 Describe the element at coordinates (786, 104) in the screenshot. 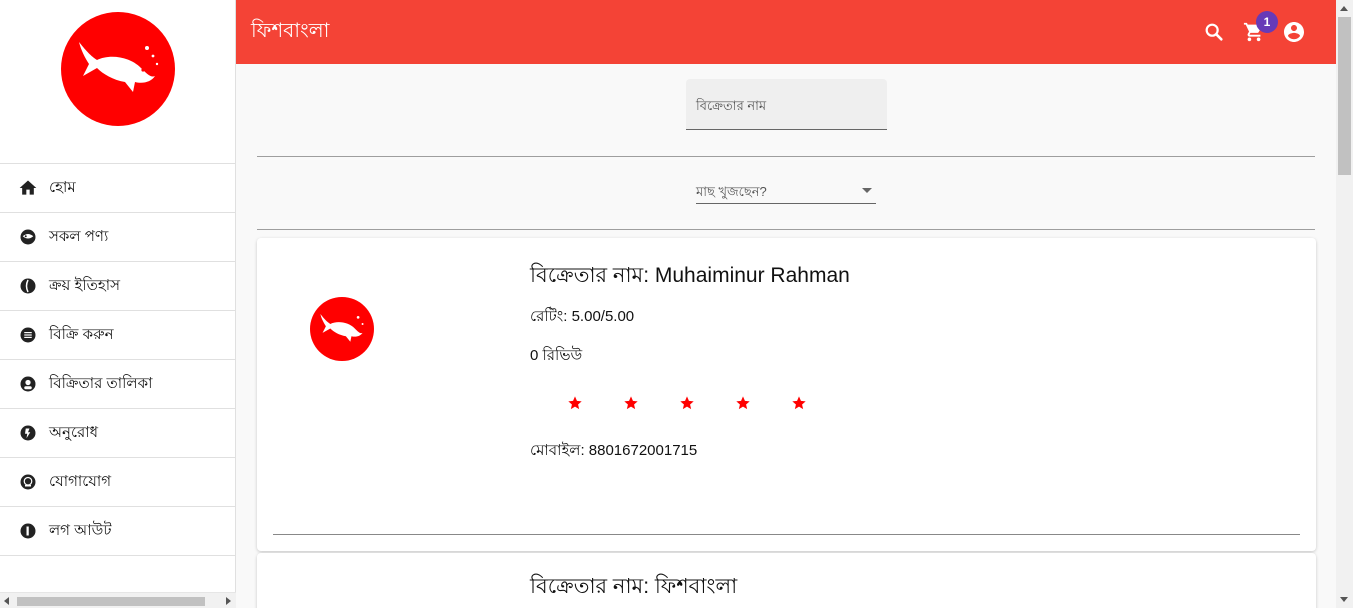

I see `seller-name-input: বিক্রেতার নাম` at that location.